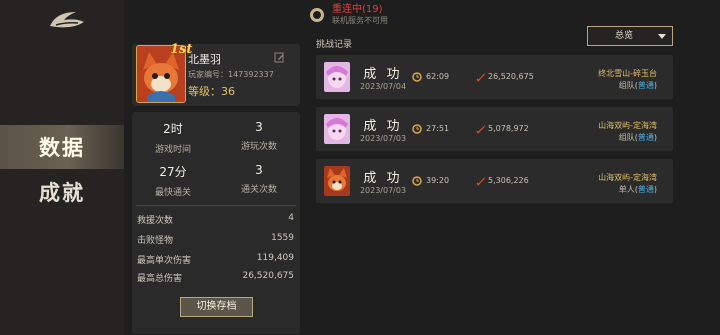  Describe the element at coordinates (508, 128) in the screenshot. I see `record-damage: 5,078,972` at that location.